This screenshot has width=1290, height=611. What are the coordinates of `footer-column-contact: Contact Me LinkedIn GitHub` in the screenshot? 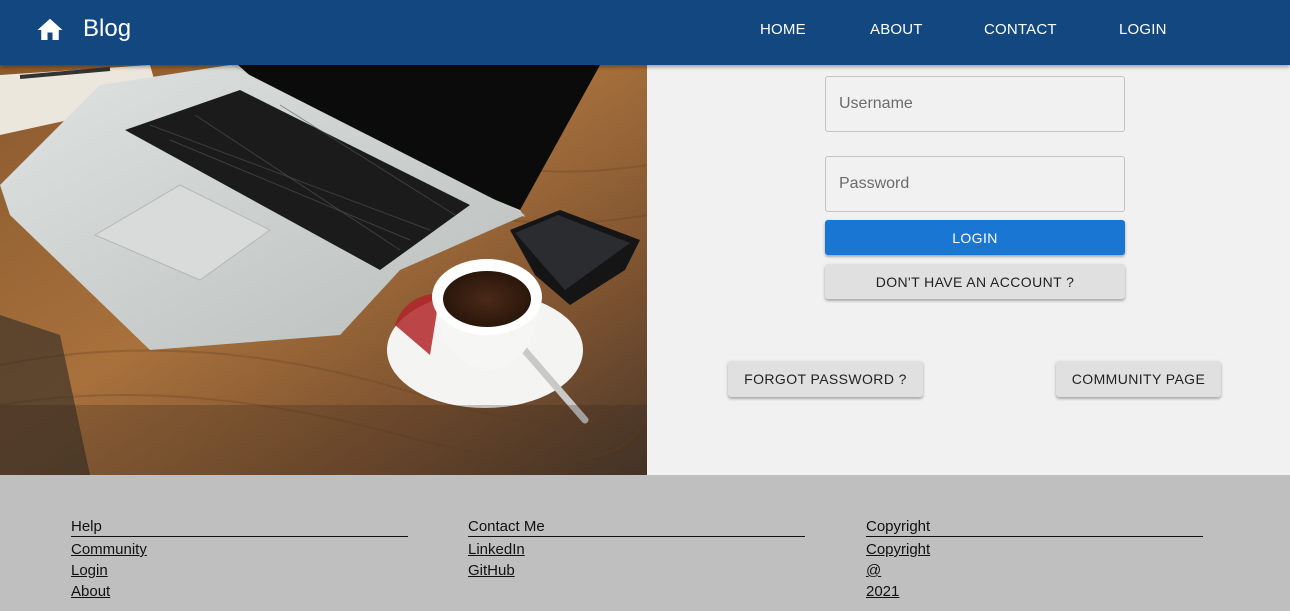 It's located at (636, 548).